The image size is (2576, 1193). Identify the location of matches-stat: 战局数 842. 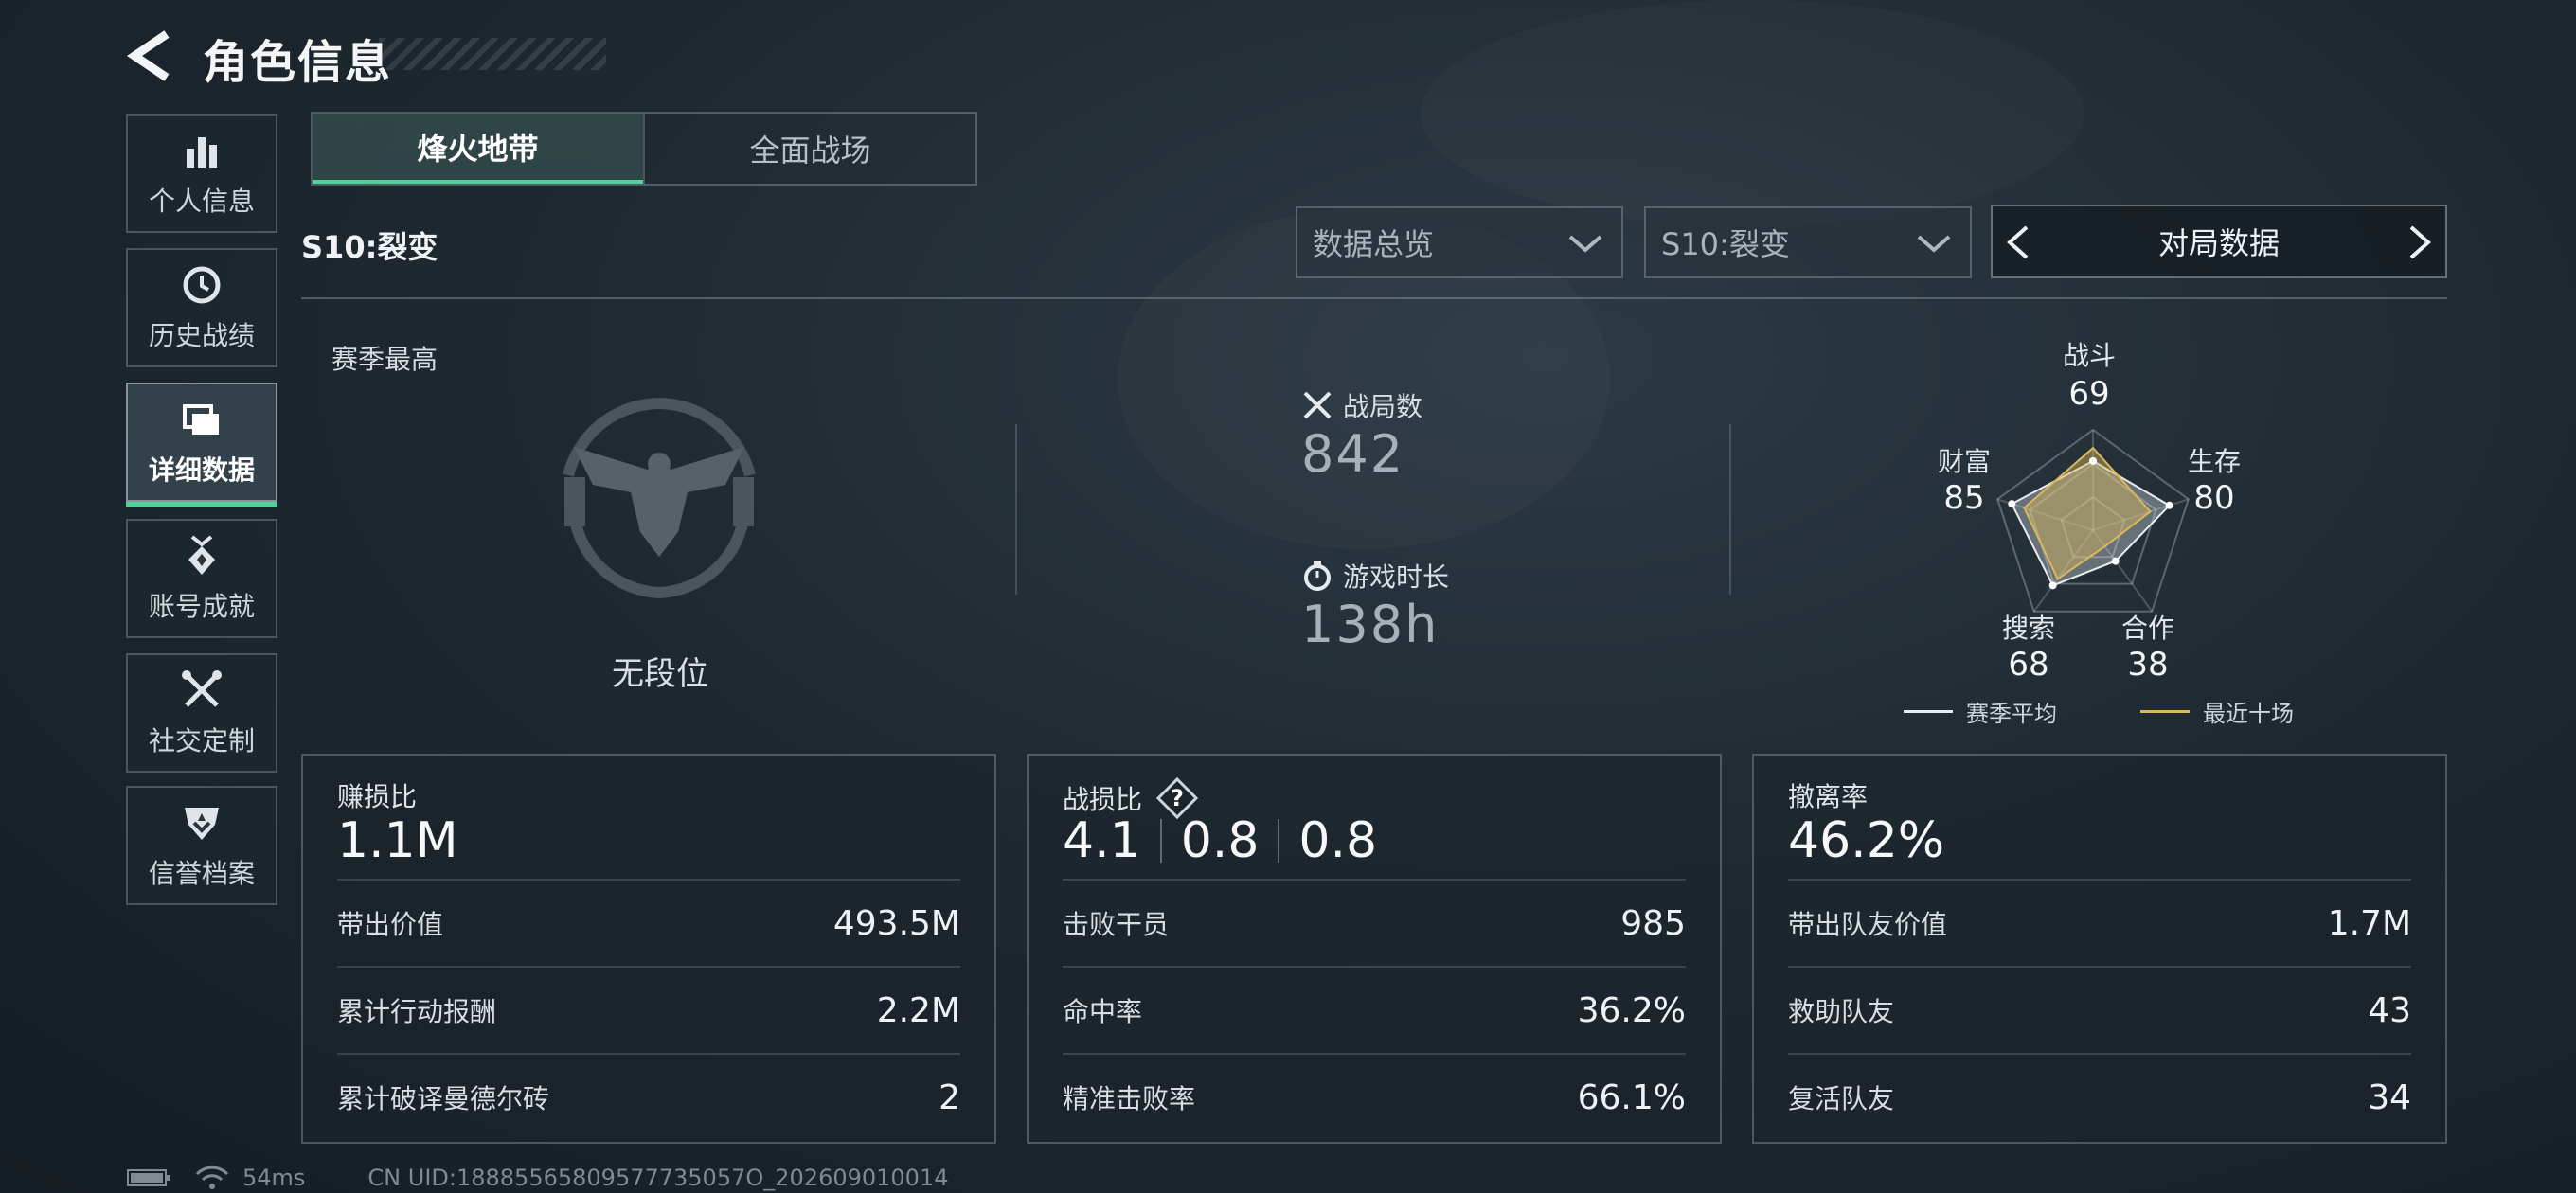
(1361, 435).